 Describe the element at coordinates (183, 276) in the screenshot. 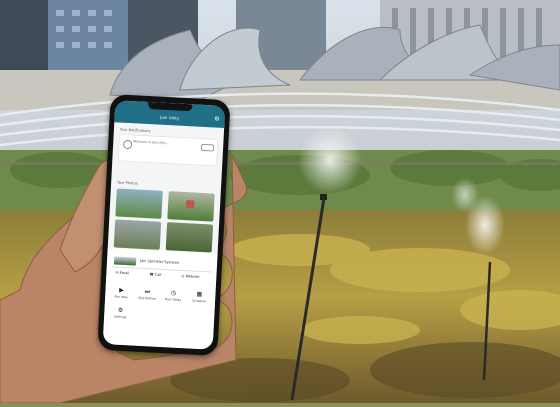

I see `website-icon: ◎` at that location.